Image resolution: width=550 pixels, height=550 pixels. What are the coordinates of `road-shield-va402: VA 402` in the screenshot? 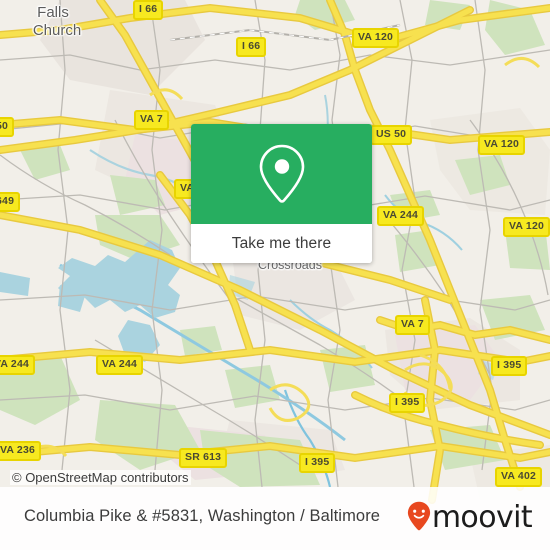 It's located at (519, 477).